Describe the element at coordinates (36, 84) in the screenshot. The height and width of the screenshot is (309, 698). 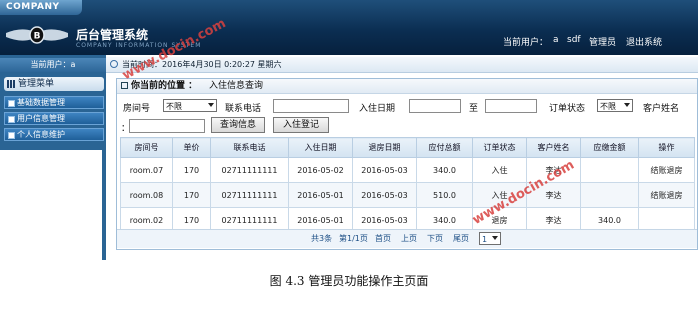
I see `sidebar-menu-title: 管理菜单` at that location.